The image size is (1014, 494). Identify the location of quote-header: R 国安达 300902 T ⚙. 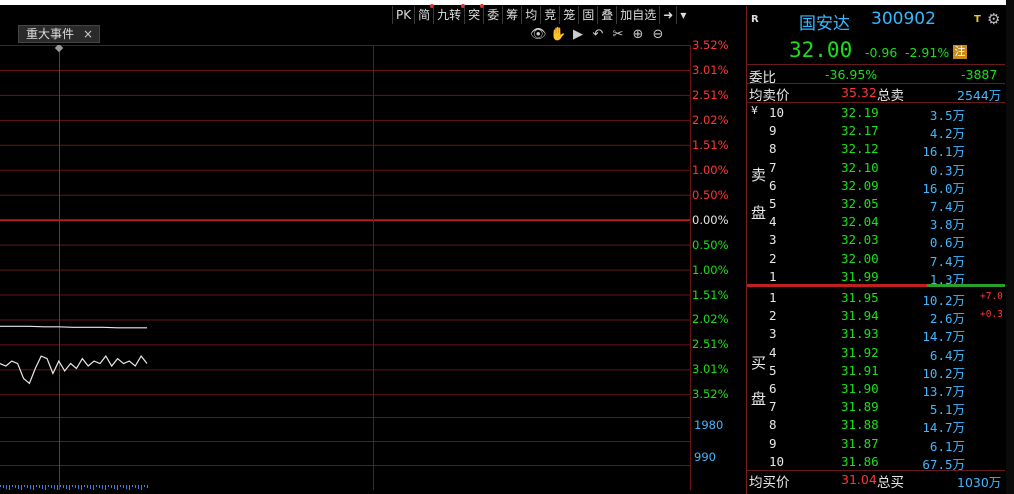
(876, 21).